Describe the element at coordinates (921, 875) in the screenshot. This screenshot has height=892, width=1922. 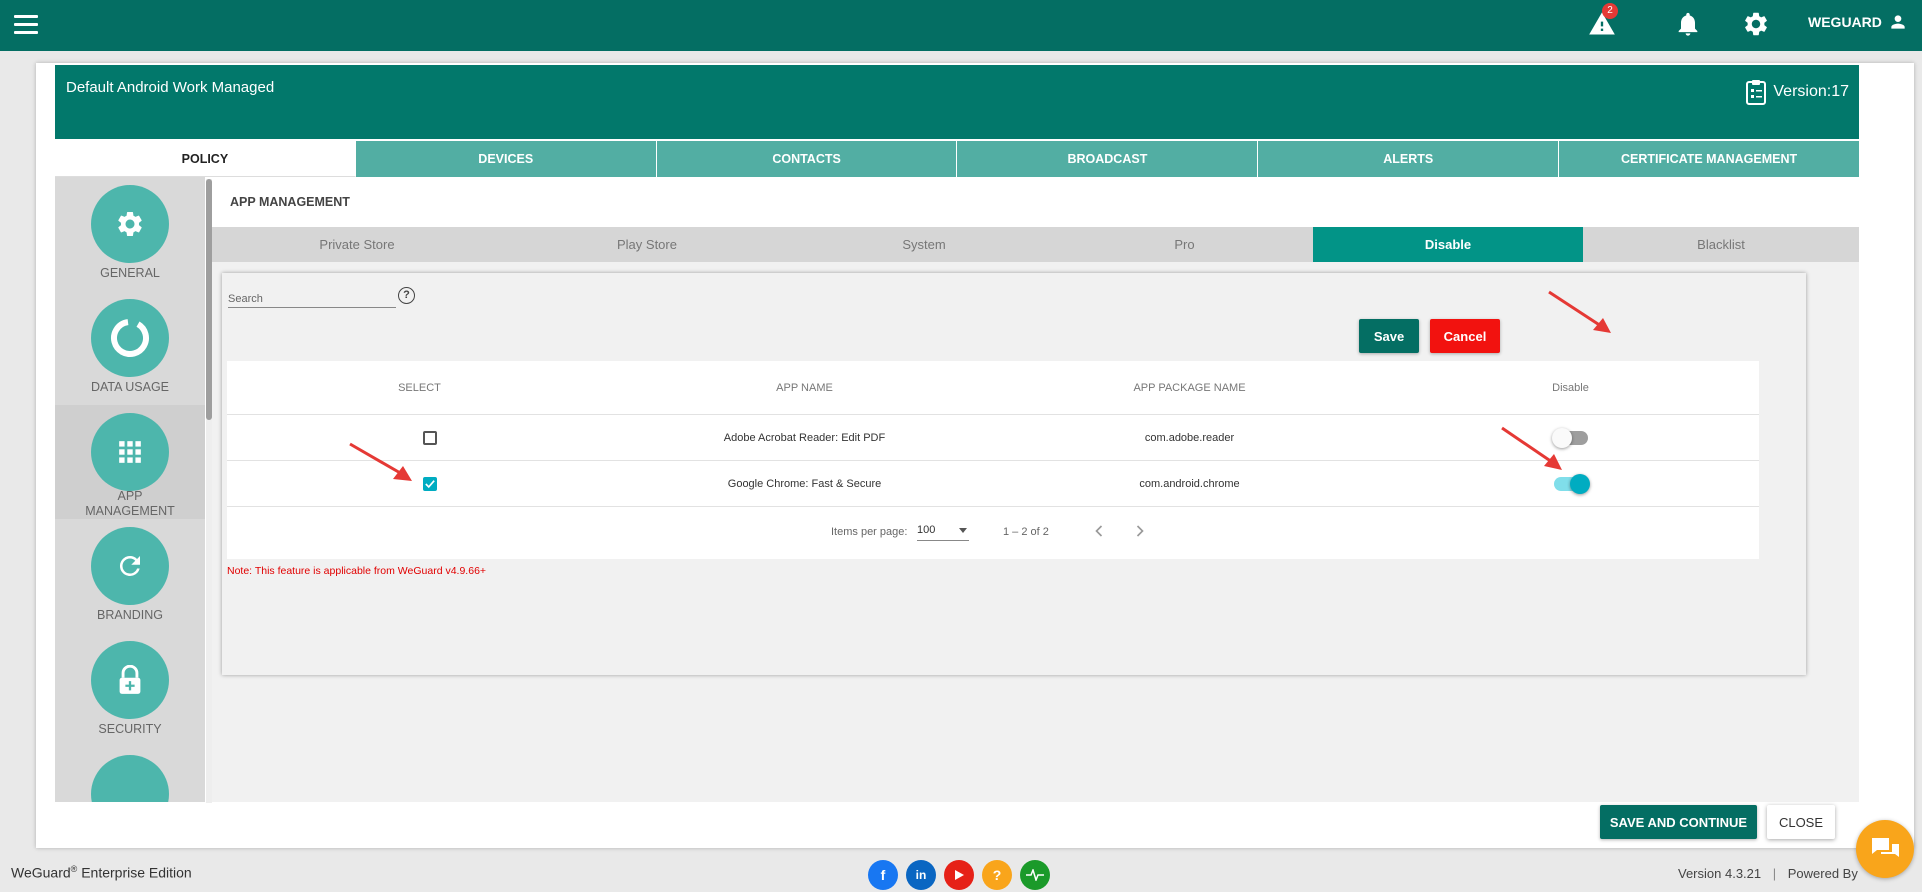
I see `linkedin-icon: in` at that location.